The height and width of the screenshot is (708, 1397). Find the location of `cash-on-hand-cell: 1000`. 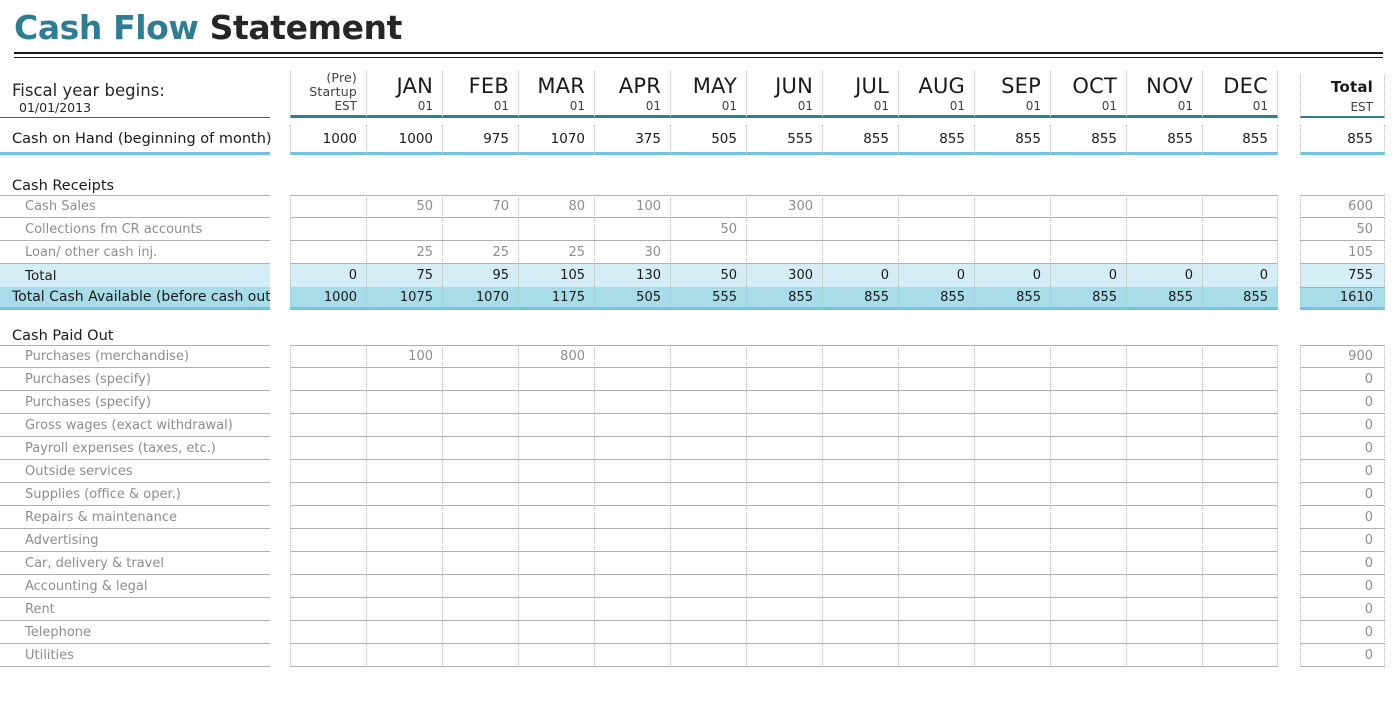

cash-on-hand-cell: 1000 is located at coordinates (328, 140).